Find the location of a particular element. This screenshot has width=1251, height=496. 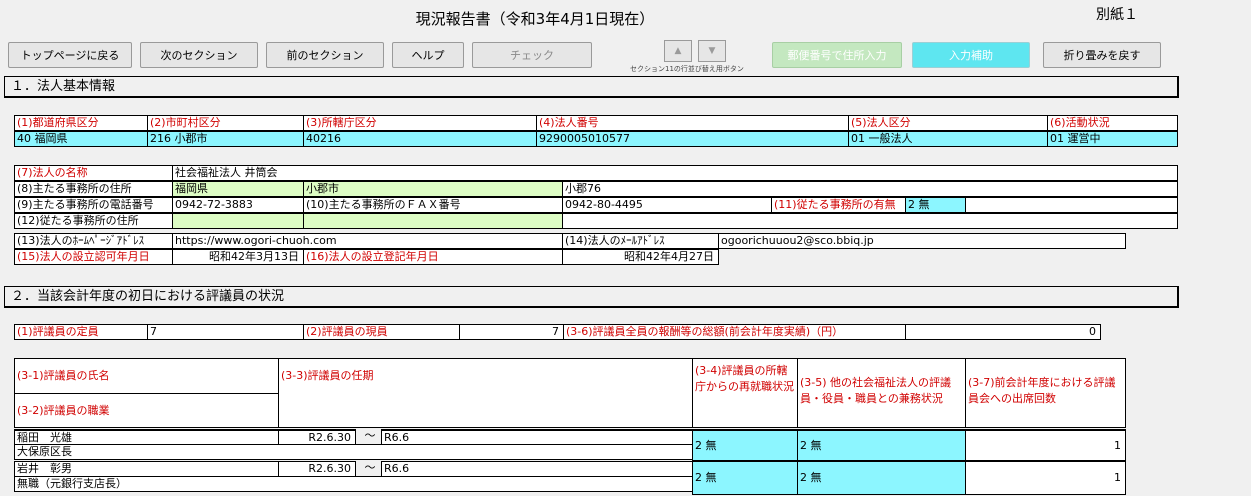

fax-label: (10)主たる事務所のＦＡＸ番号 is located at coordinates (433, 205).